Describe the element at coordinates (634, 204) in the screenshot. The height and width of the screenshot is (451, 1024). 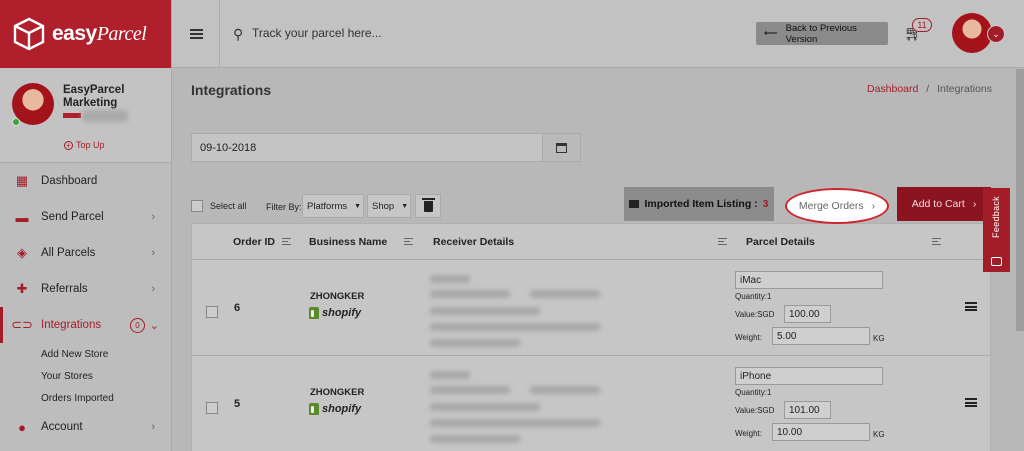
I see `list-icon` at that location.